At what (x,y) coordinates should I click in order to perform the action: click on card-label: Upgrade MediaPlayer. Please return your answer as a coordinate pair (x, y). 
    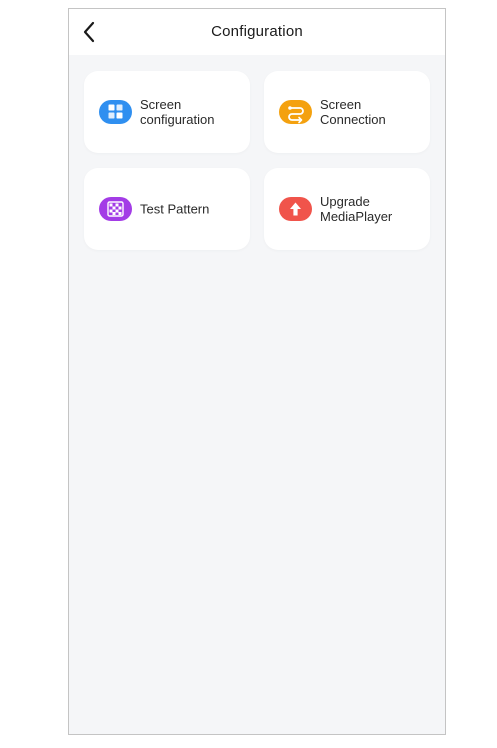
    Looking at the image, I should click on (356, 209).